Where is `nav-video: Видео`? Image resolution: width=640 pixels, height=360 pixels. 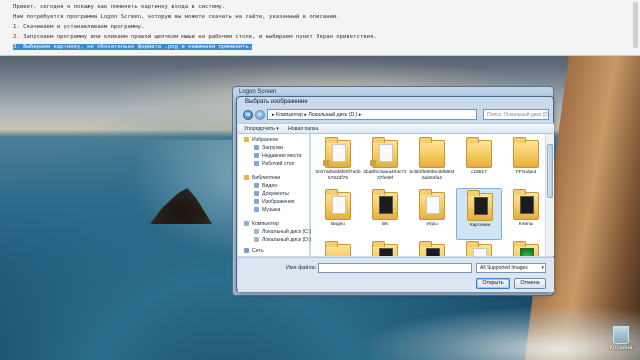
nav-video: Видео is located at coordinates (265, 186).